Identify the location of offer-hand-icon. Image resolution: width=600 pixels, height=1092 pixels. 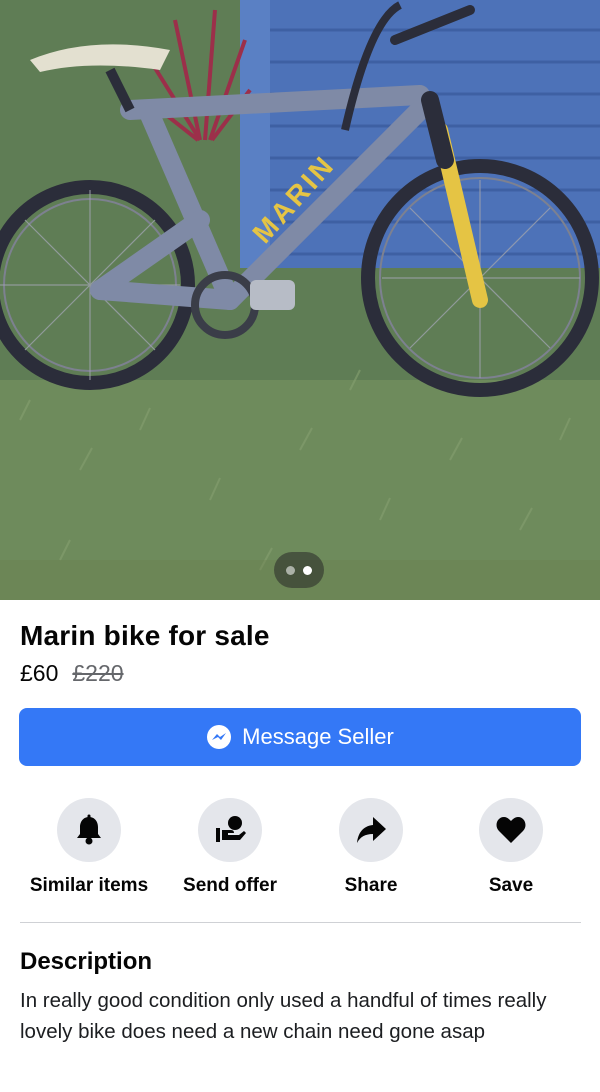
(230, 830).